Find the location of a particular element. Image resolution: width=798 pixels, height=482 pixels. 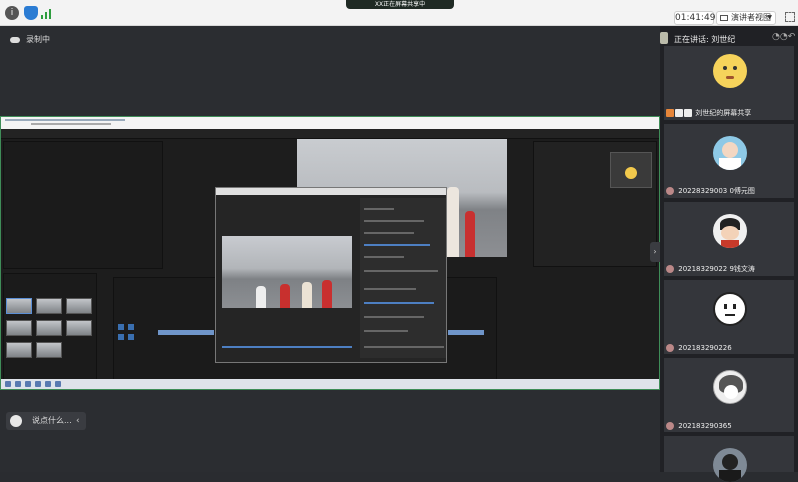

participant-name-bar: 20228329003 0傅元图 is located at coordinates (710, 191).